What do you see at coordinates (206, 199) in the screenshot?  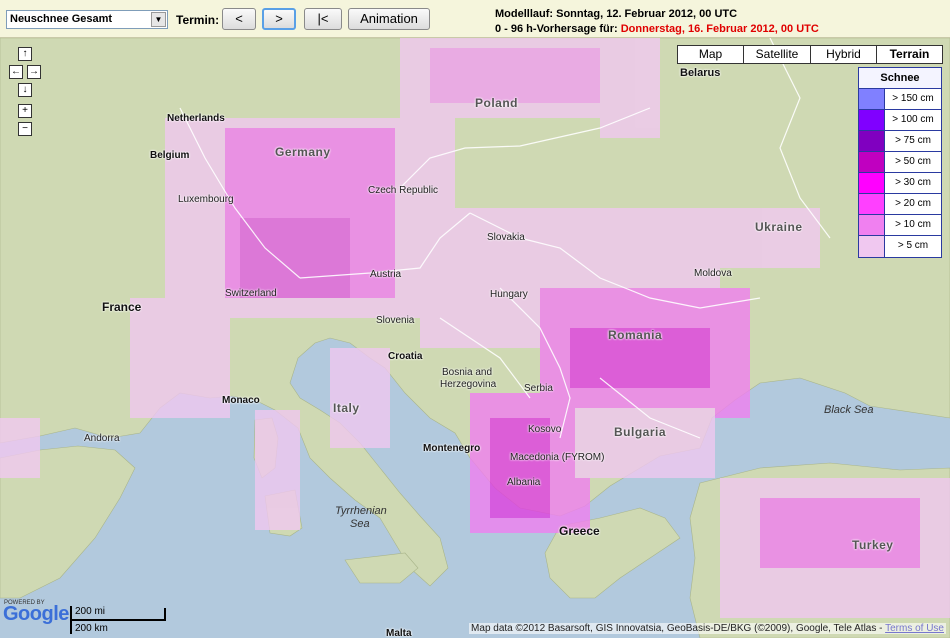 I see `label-luxembourg: Luxembourg` at bounding box center [206, 199].